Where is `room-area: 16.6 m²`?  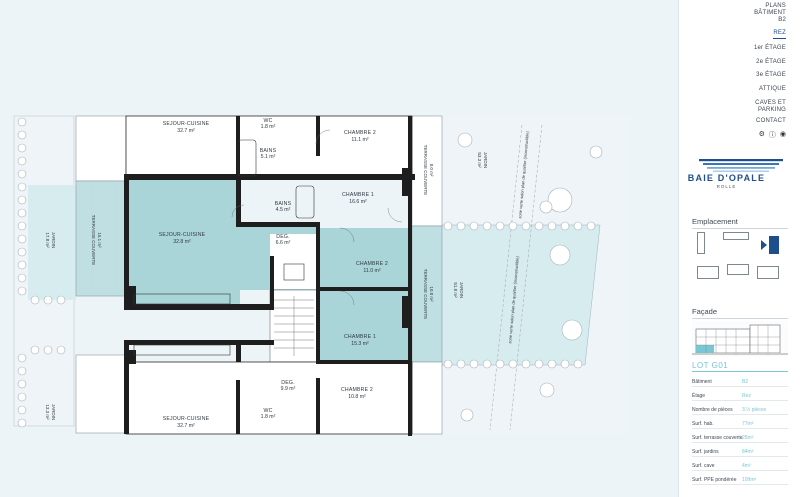
room-area: 16.6 m² is located at coordinates (358, 202).